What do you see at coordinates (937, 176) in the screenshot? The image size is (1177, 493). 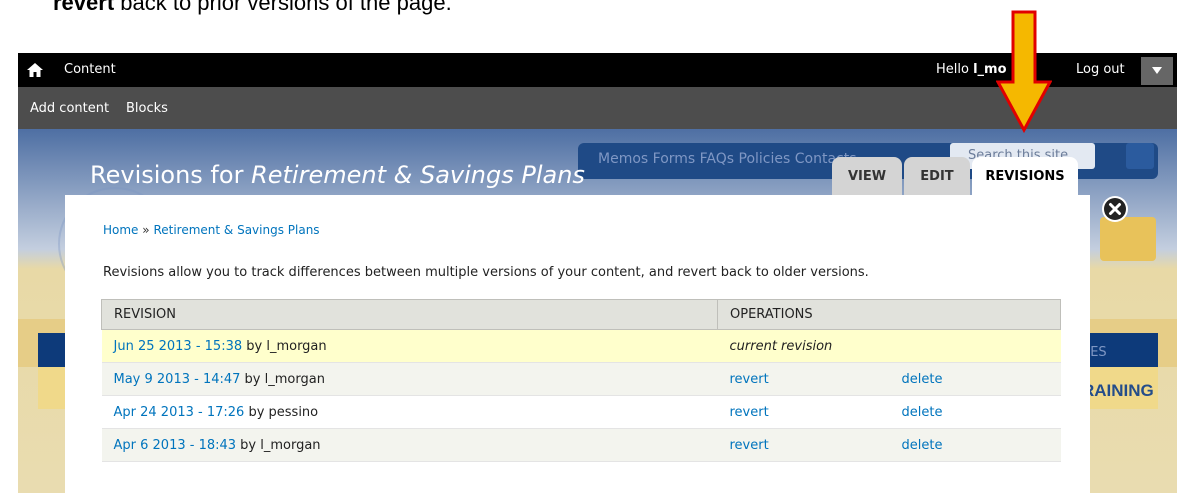 I see `tab-edit: EDIT` at bounding box center [937, 176].